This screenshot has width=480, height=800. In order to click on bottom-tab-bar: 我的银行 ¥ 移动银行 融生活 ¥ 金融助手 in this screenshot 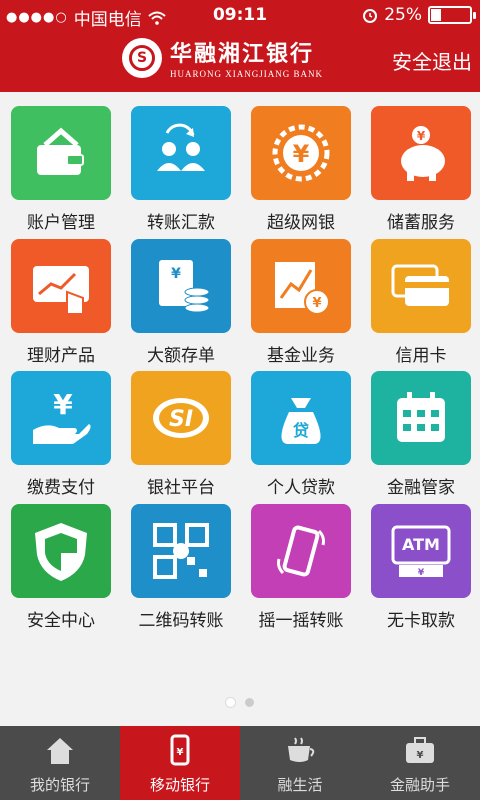, I will do `click(240, 763)`.